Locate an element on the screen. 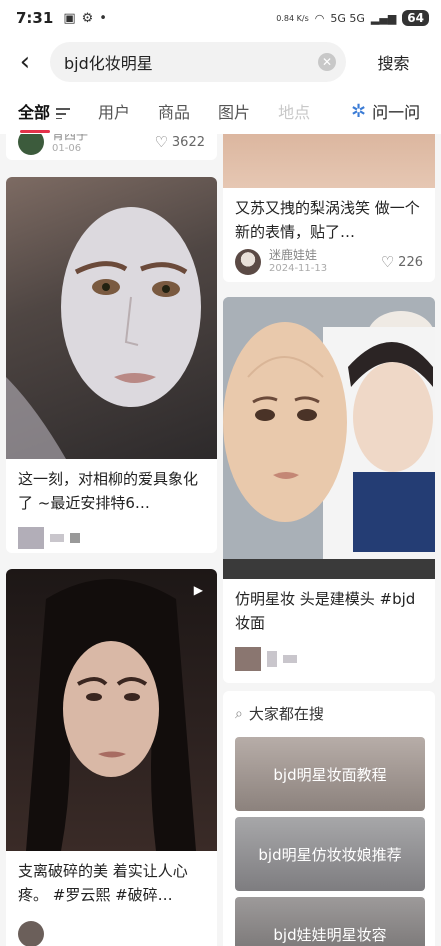 Image resolution: width=441 pixels, height=946 pixels. doll-head-comparison-illustration is located at coordinates (329, 438).